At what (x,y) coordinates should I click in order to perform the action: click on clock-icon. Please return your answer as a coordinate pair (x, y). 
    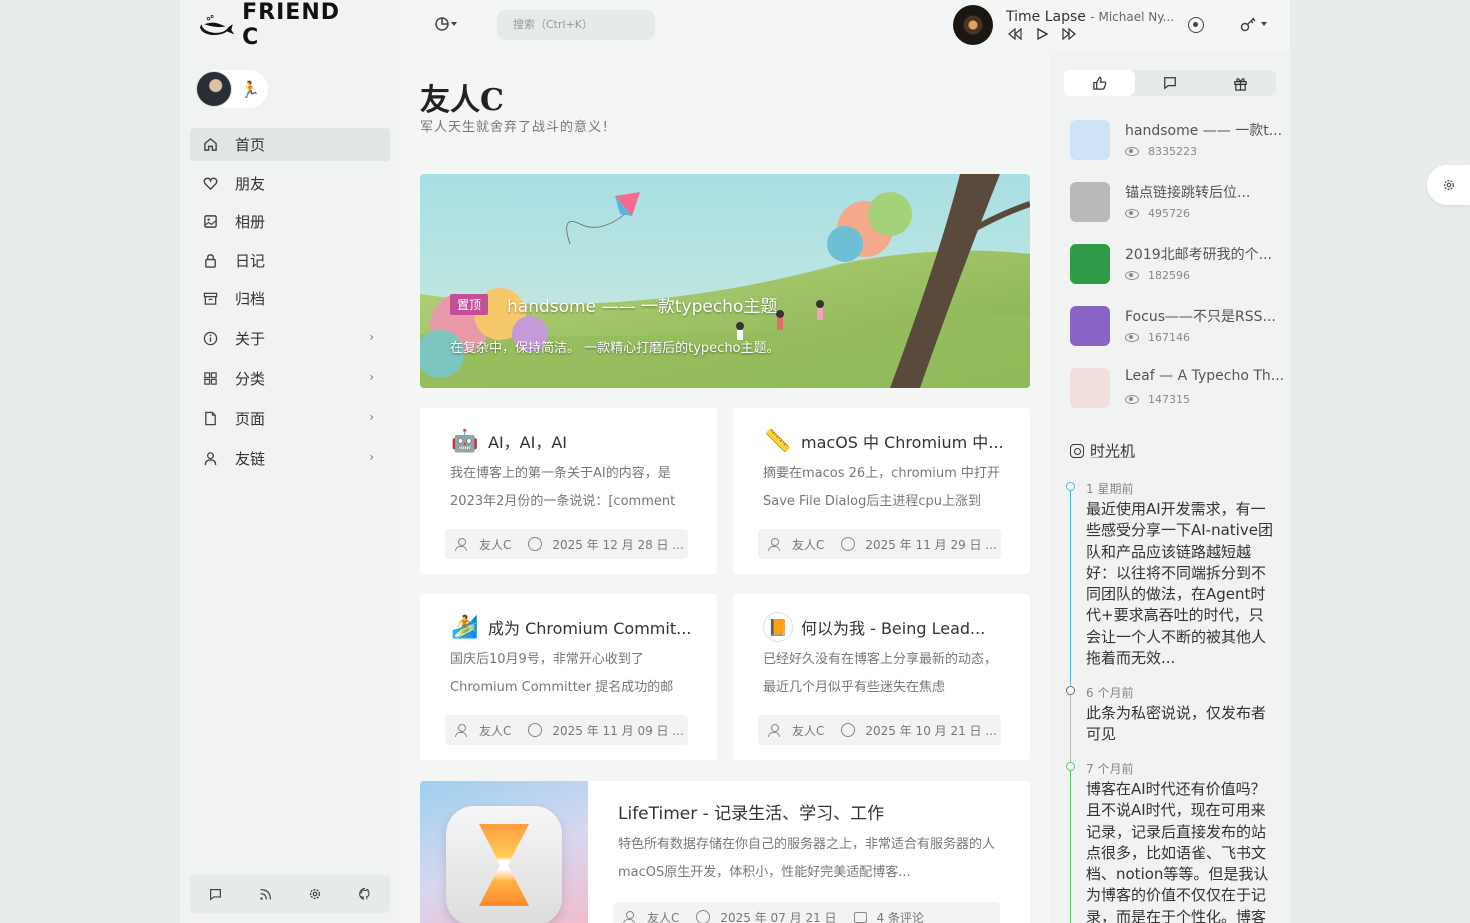
    Looking at the image, I should click on (703, 916).